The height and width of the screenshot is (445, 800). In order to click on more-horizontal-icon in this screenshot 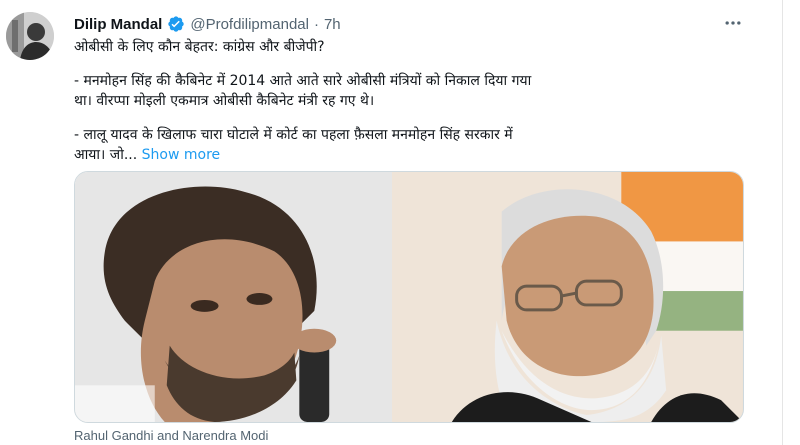, I will do `click(733, 23)`.